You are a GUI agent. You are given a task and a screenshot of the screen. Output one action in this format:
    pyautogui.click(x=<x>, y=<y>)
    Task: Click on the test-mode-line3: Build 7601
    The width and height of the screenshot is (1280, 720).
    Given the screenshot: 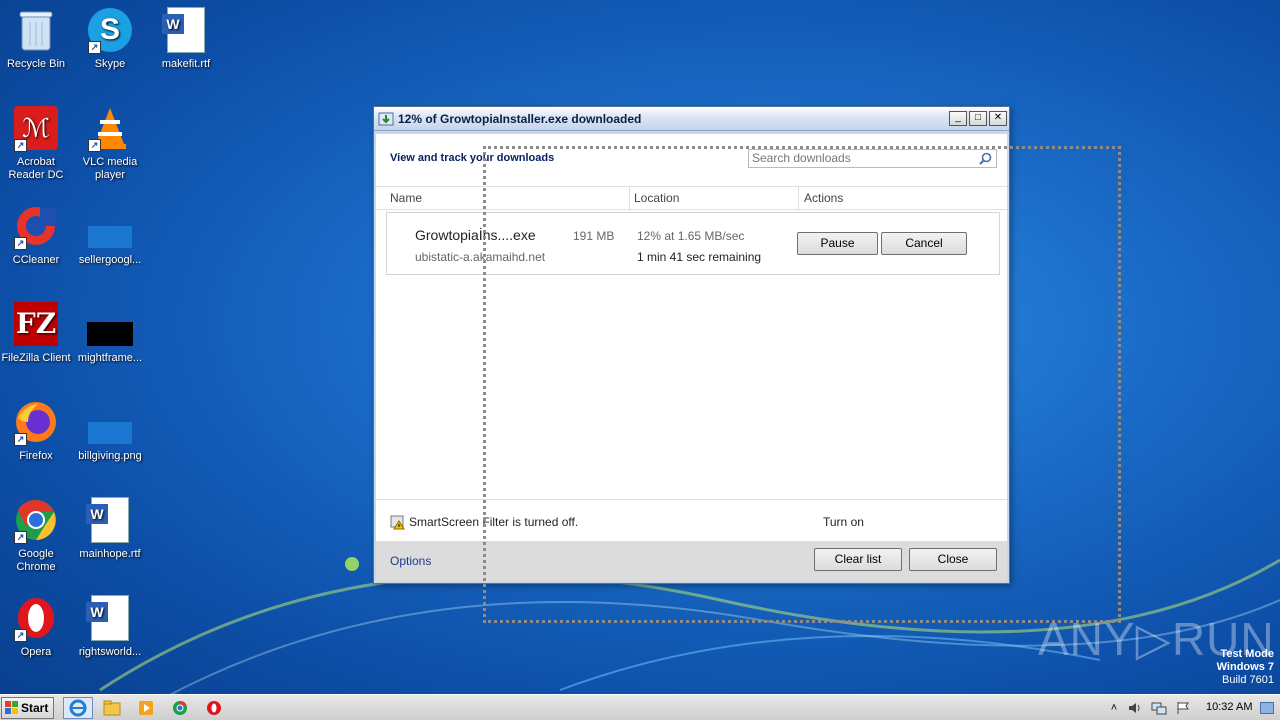 What is the action you would take?
    pyautogui.click(x=1248, y=680)
    